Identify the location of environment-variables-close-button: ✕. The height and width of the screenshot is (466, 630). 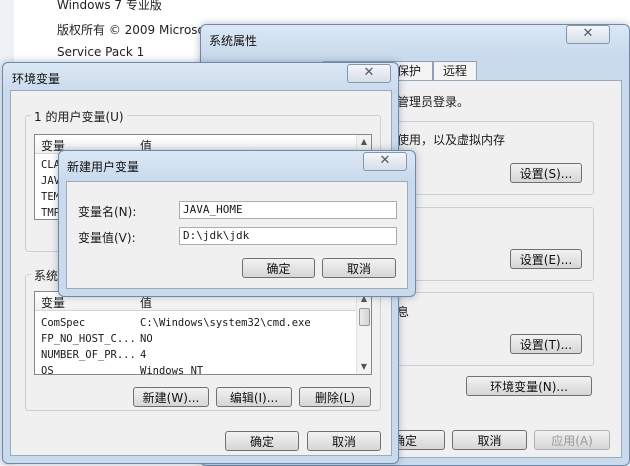
(369, 73).